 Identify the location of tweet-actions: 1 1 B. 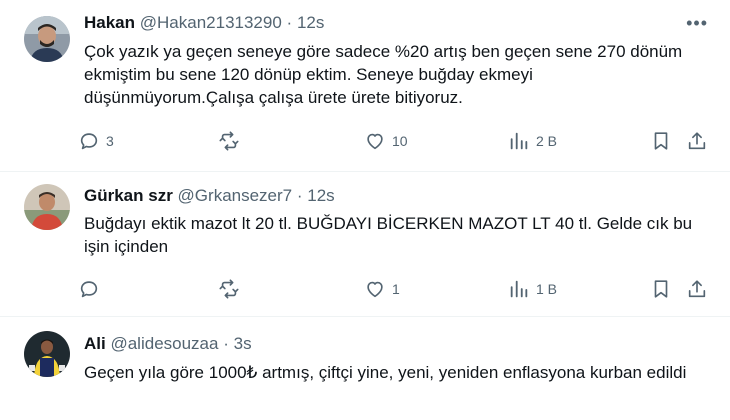
(394, 289).